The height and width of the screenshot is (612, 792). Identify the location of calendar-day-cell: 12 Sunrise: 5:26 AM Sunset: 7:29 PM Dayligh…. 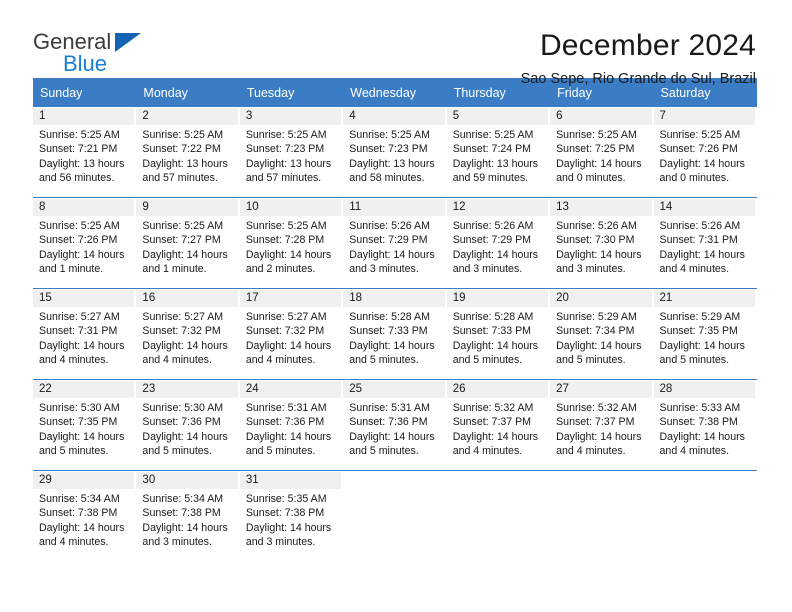
(498, 243).